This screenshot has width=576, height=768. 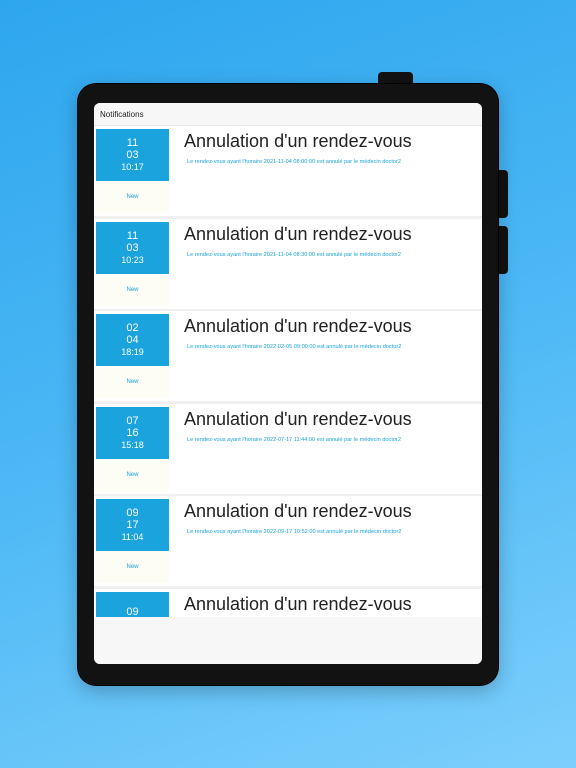 I want to click on notification-item: 09 17 Annulation d'un rendez-vous, so click(x=288, y=603).